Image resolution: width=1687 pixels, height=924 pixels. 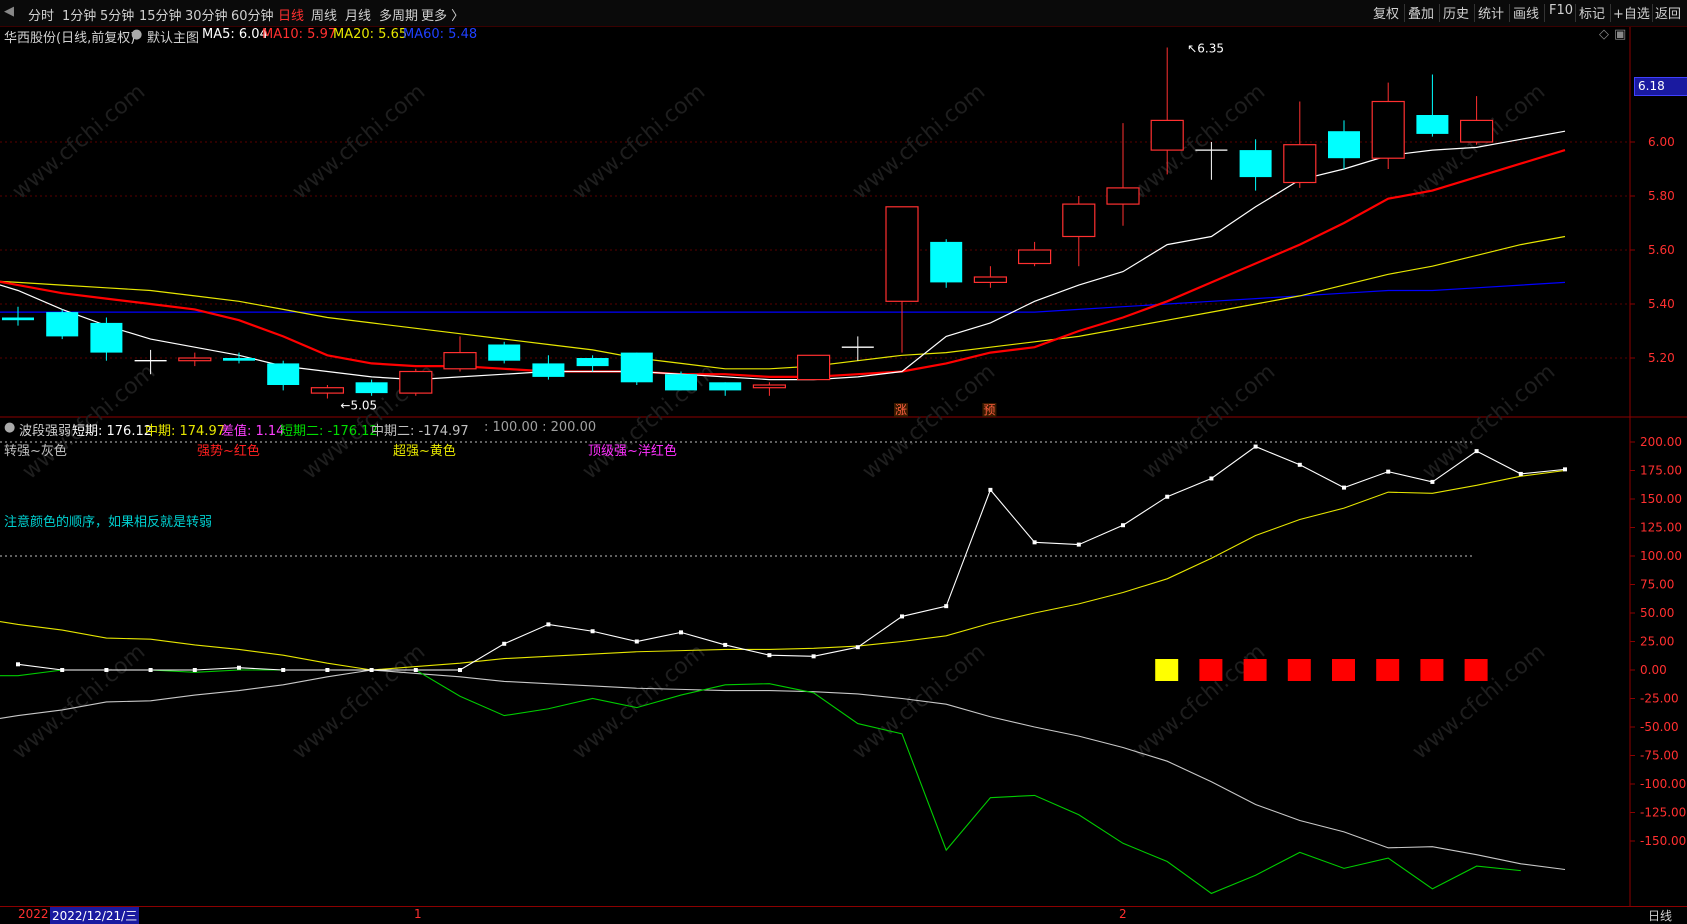 I want to click on indicator-levels: : 100.00 : 200.00, so click(x=540, y=427).